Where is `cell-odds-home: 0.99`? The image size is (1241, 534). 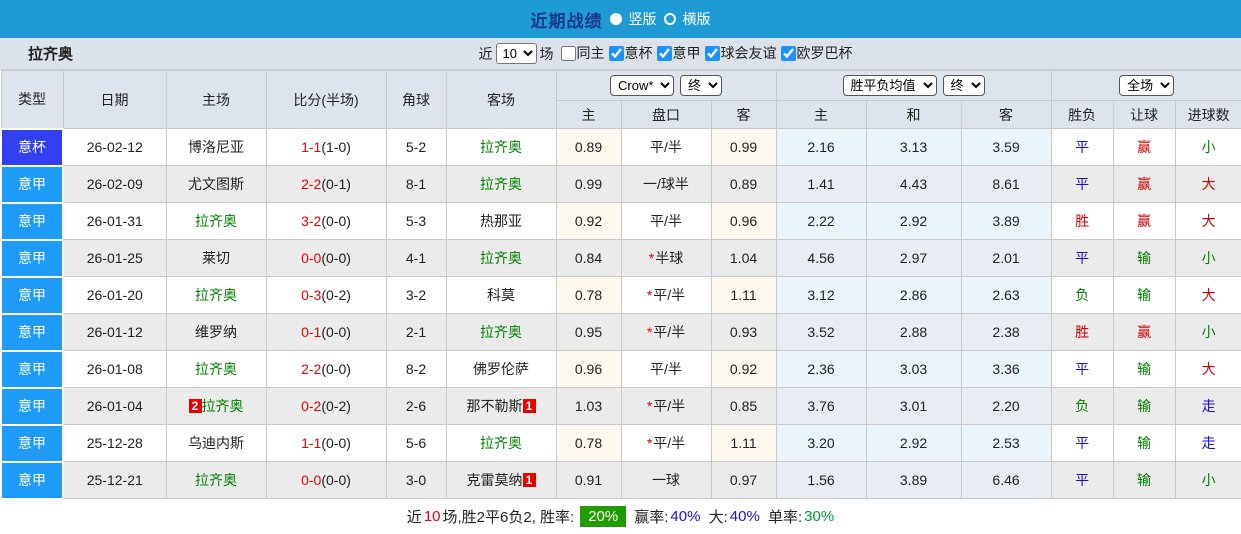
cell-odds-home: 0.99 is located at coordinates (588, 184).